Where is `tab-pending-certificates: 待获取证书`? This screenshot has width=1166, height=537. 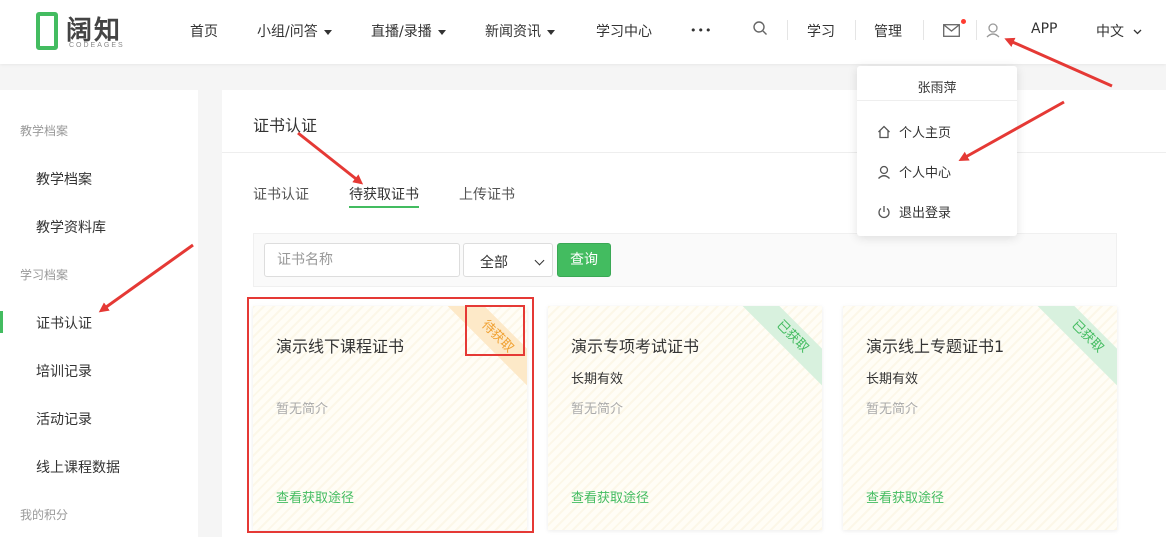 tab-pending-certificates: 待获取证书 is located at coordinates (384, 194).